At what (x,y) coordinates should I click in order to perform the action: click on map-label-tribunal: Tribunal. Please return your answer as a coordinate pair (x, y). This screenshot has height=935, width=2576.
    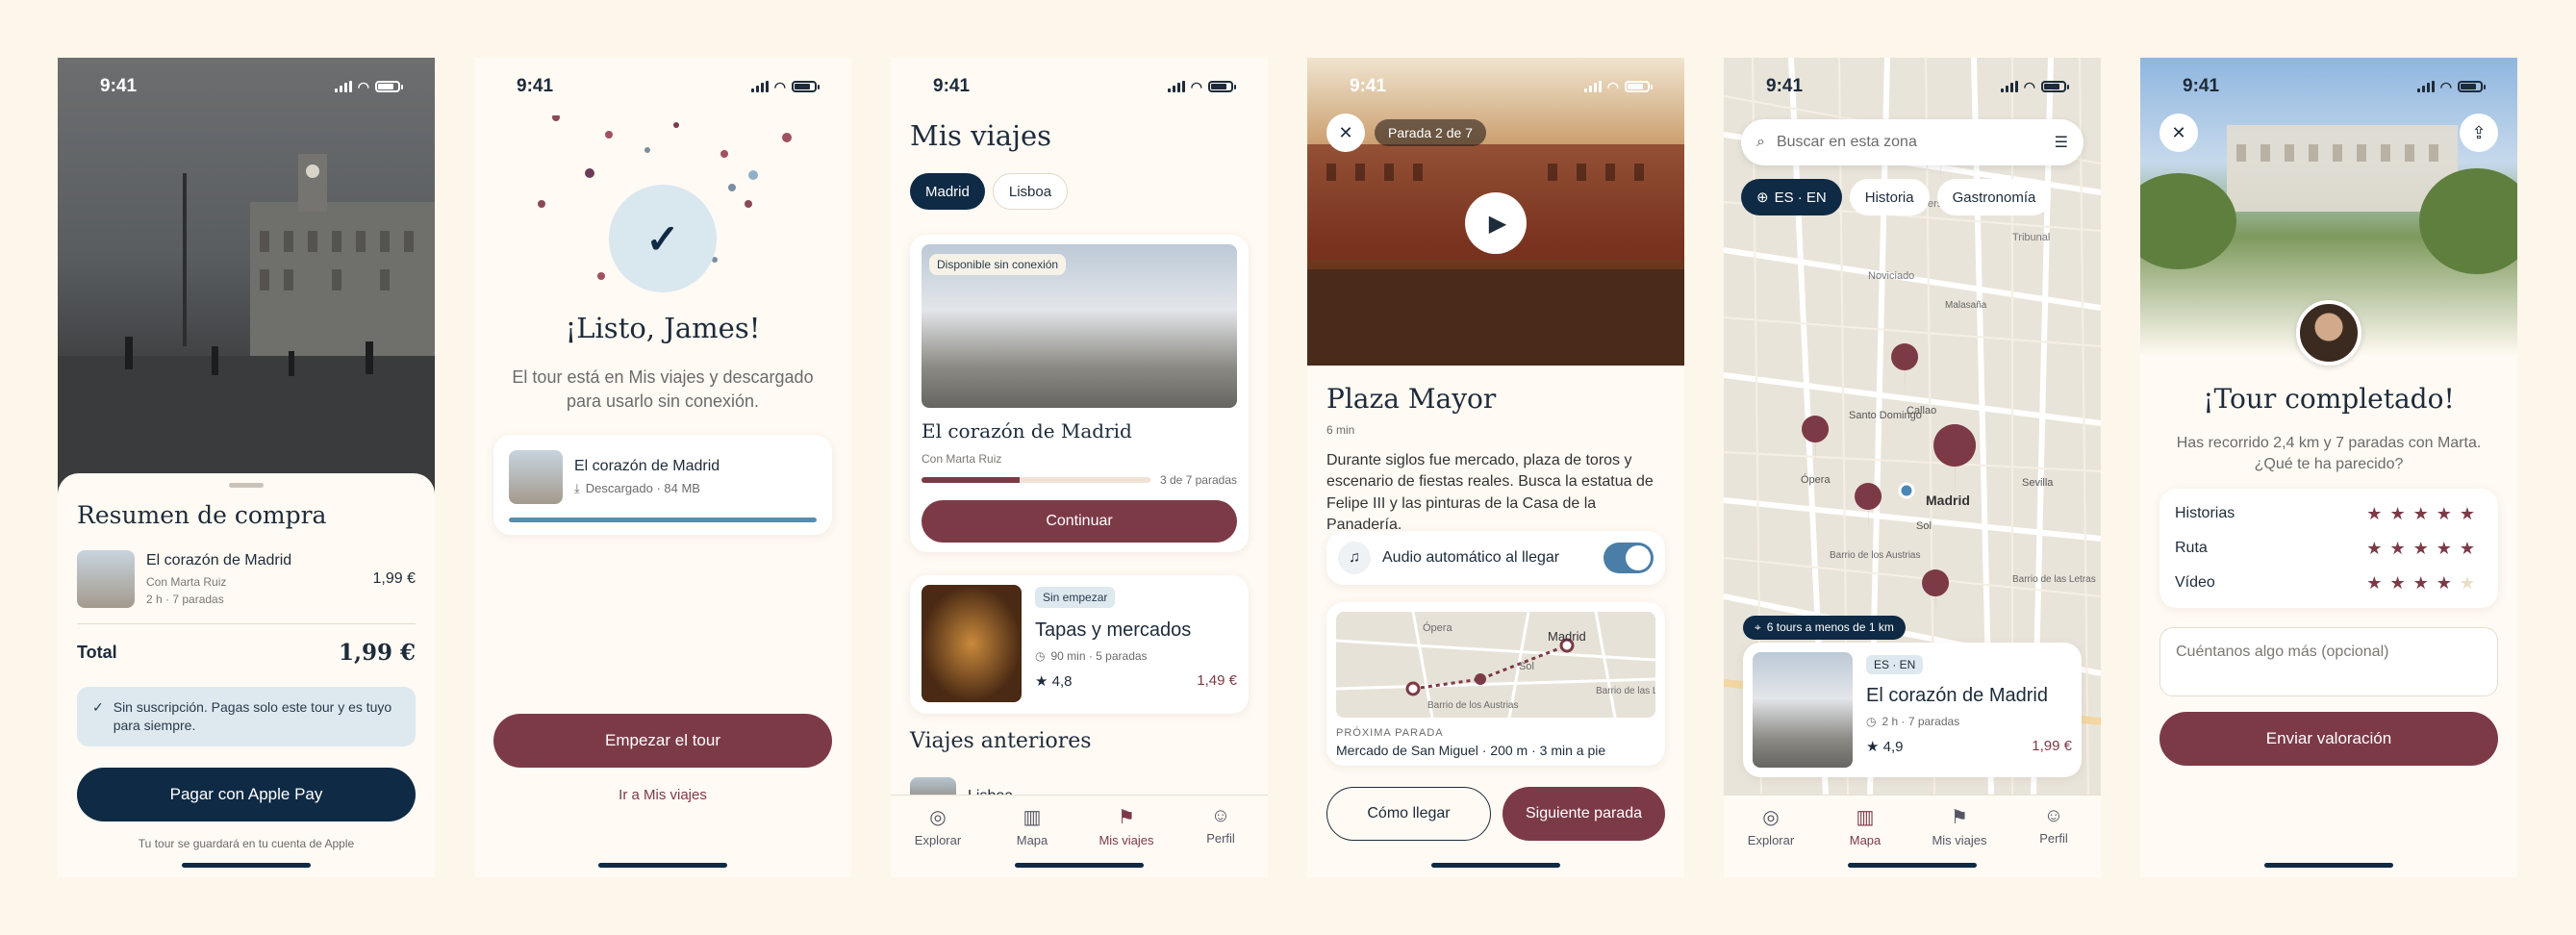
    Looking at the image, I should click on (2031, 237).